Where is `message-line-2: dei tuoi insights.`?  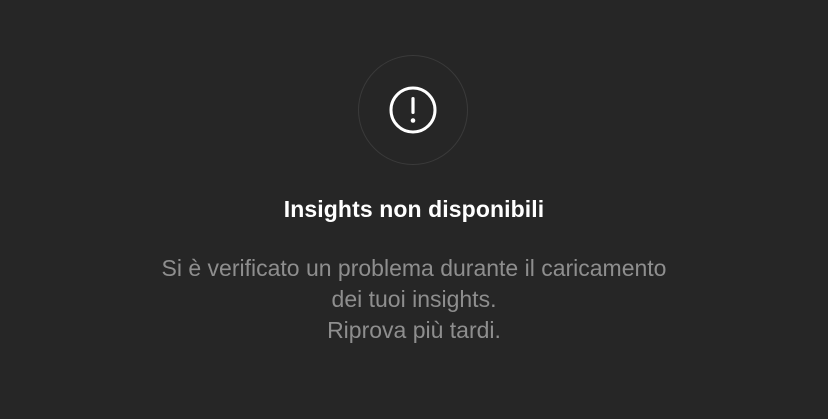 message-line-2: dei tuoi insights. is located at coordinates (414, 299).